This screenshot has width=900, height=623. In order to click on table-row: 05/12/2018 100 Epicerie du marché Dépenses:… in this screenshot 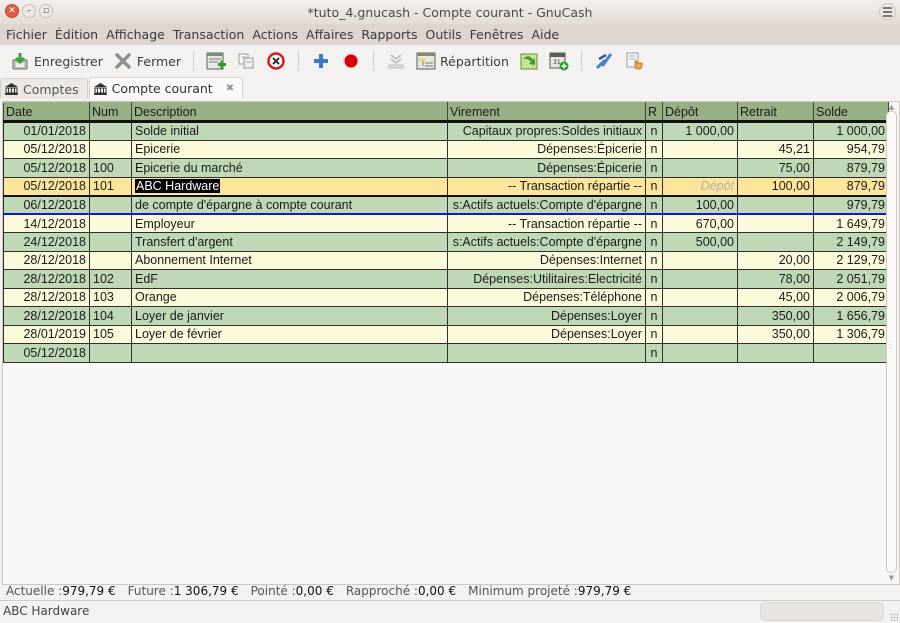, I will do `click(446, 168)`.